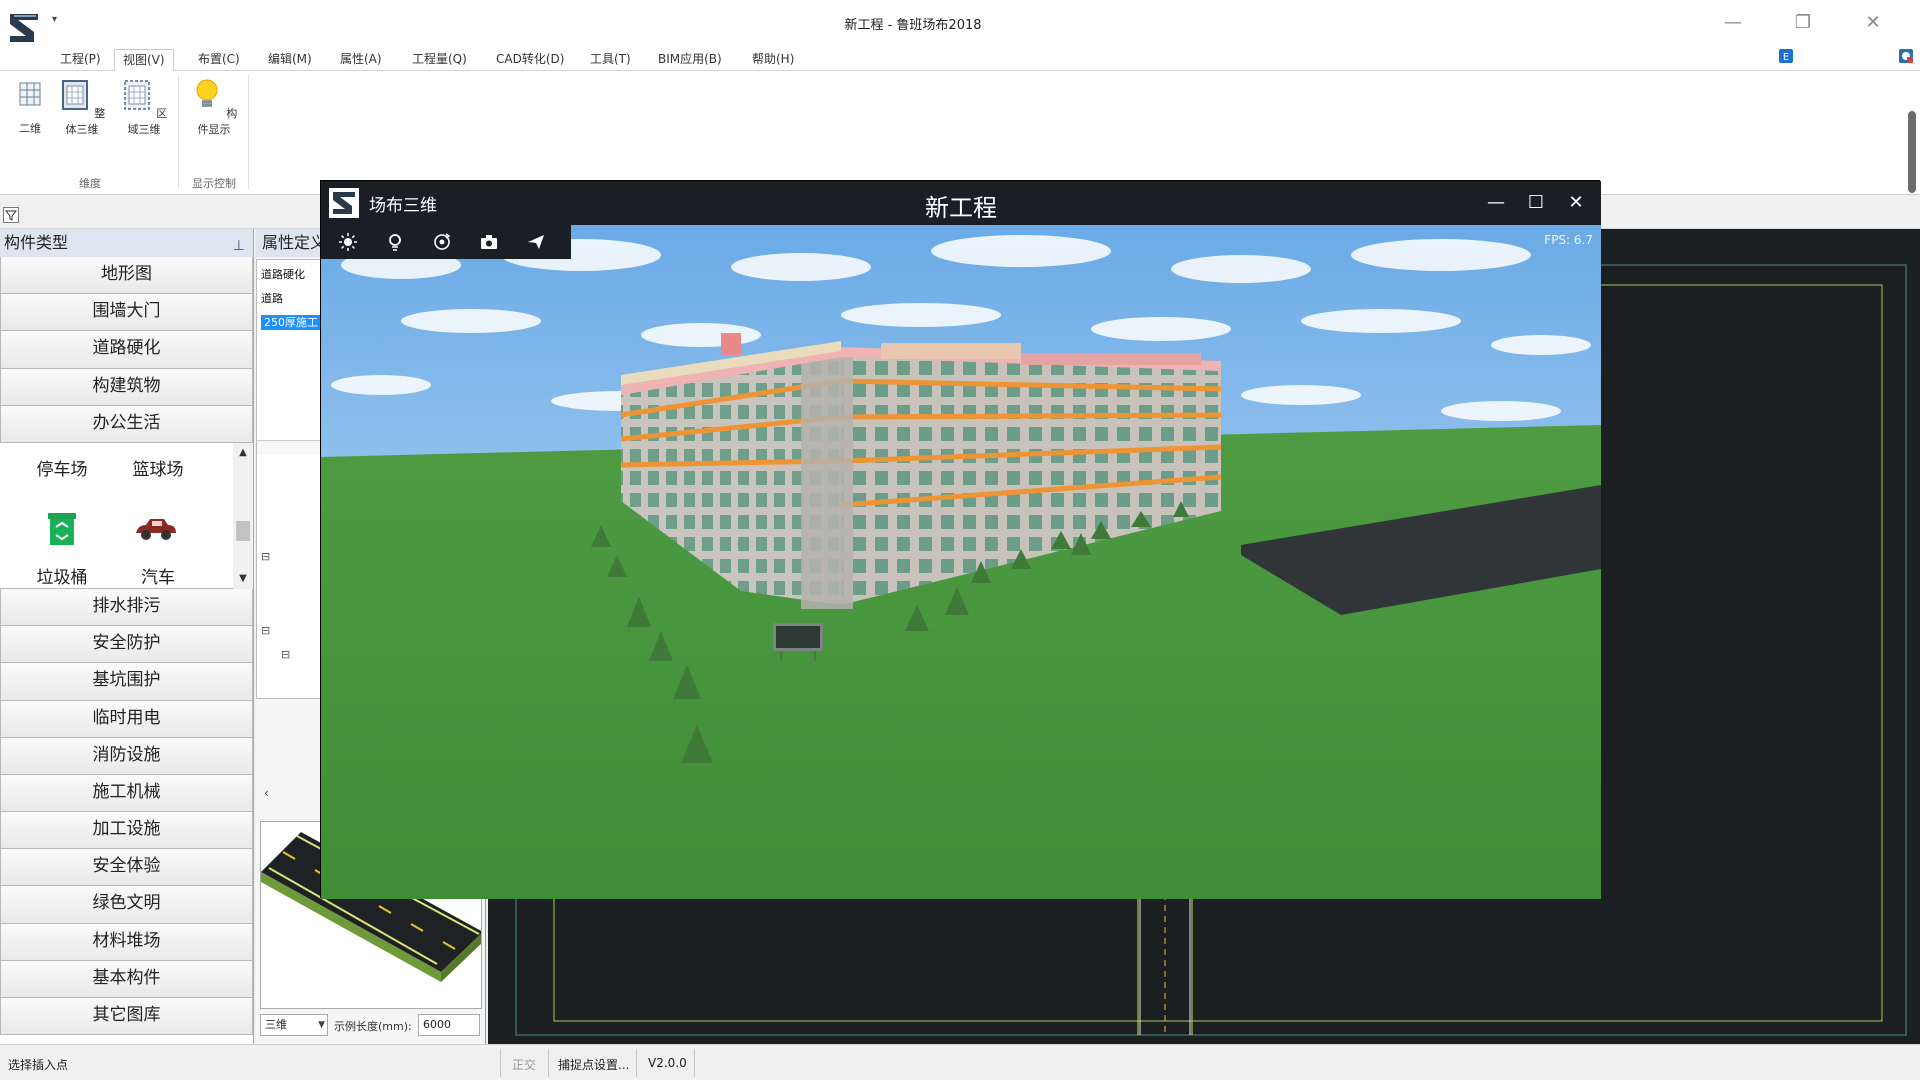  I want to click on version-label: V2.0.0, so click(667, 1063).